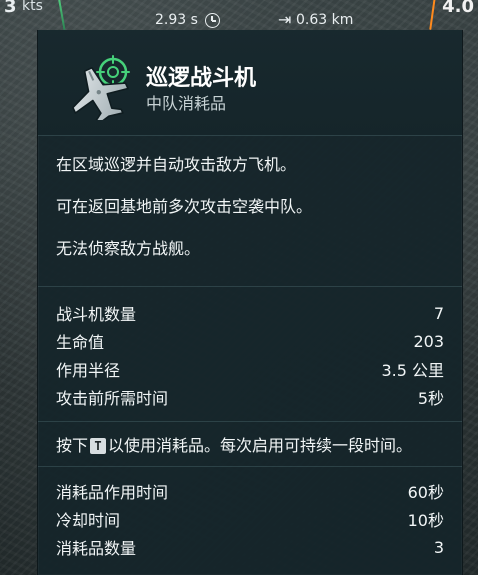 The height and width of the screenshot is (575, 478). What do you see at coordinates (425, 492) in the screenshot?
I see `stat-value: 60秒` at bounding box center [425, 492].